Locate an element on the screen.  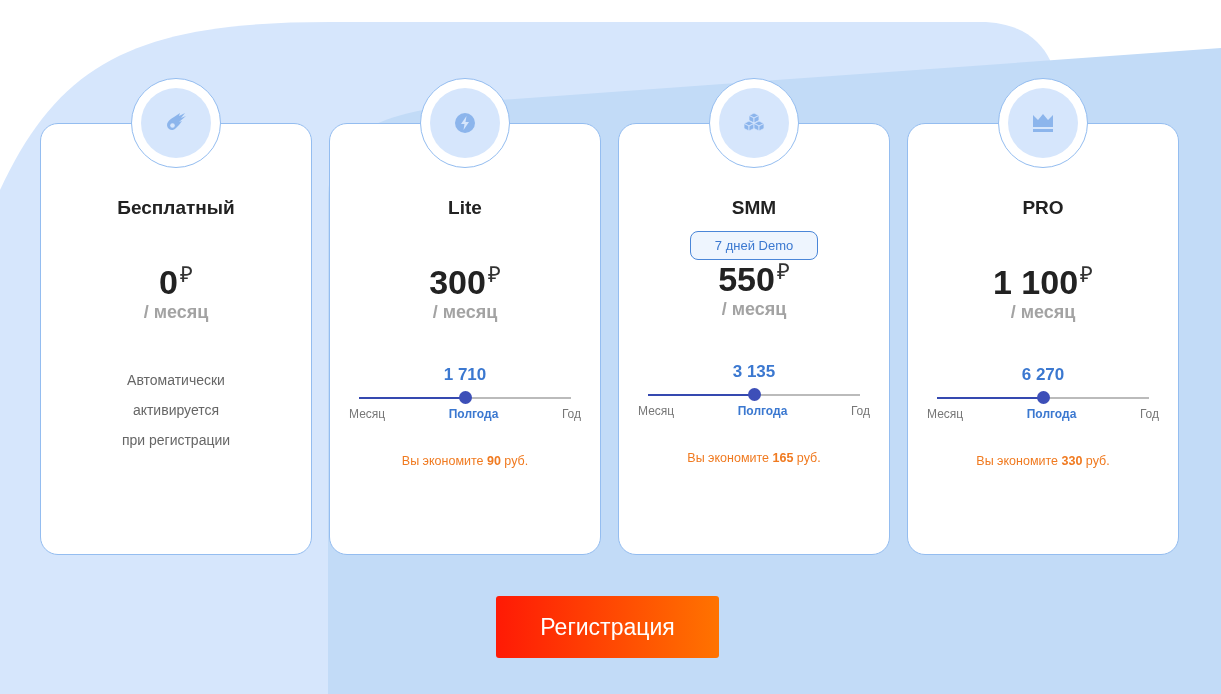
price: 550 is located at coordinates (746, 279).